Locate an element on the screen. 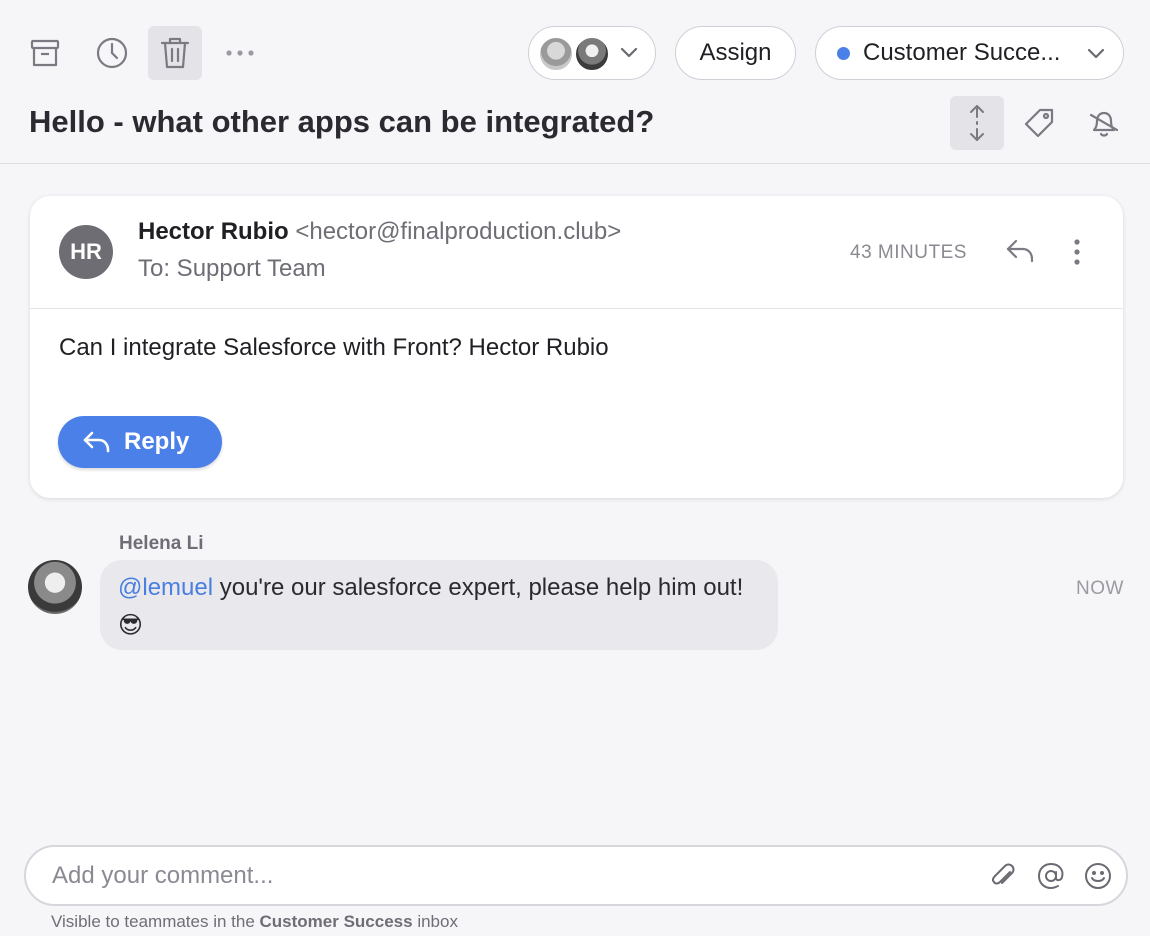  sunglasses-emoji-icon: 😎 is located at coordinates (131, 625).